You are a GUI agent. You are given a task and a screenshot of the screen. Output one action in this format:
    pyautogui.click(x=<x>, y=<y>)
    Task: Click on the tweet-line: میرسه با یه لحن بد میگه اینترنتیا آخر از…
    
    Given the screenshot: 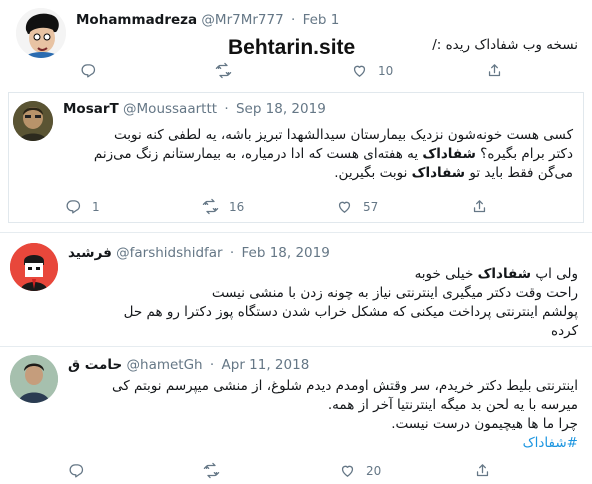 What is the action you would take?
    pyautogui.click(x=452, y=405)
    